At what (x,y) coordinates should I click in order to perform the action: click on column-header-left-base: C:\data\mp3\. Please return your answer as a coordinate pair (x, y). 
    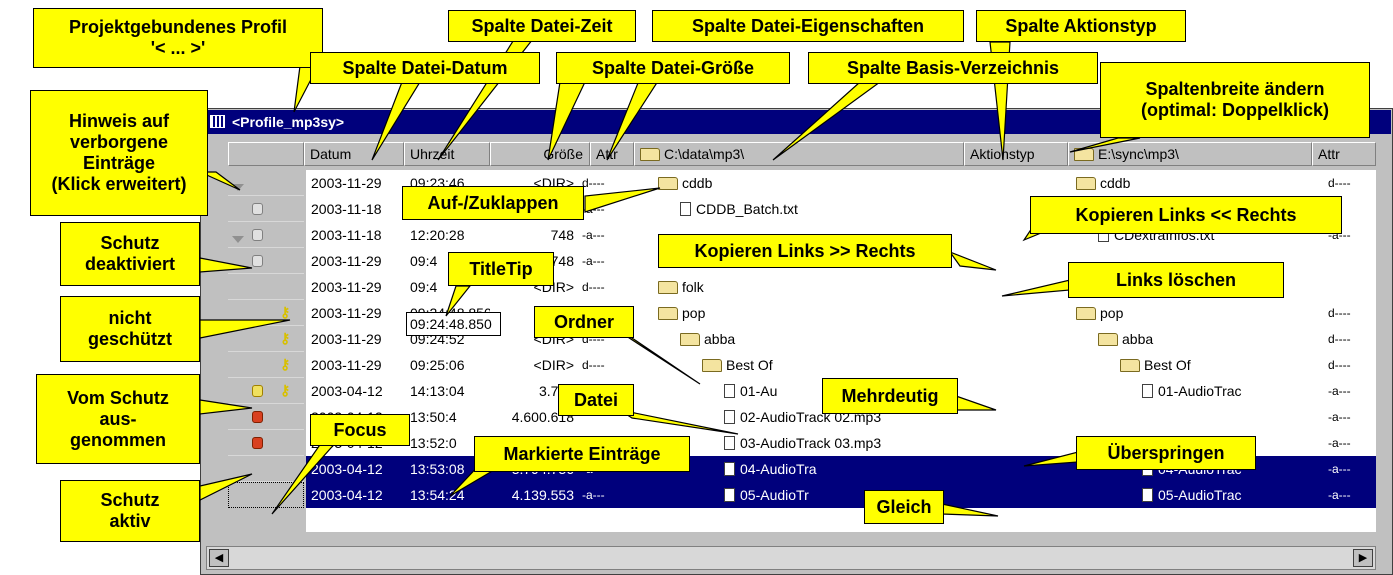
    Looking at the image, I should click on (799, 154).